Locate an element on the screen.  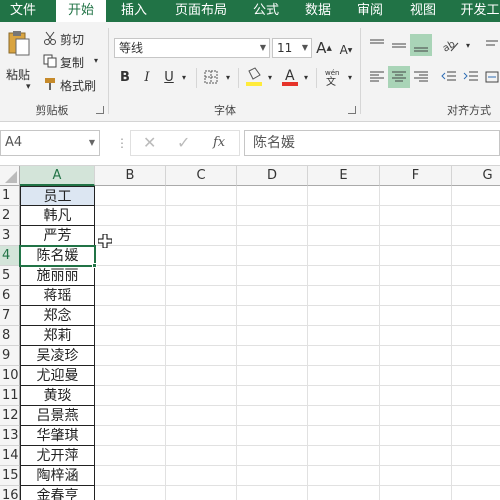
cell-a11: 黄琰 is located at coordinates (57, 396).